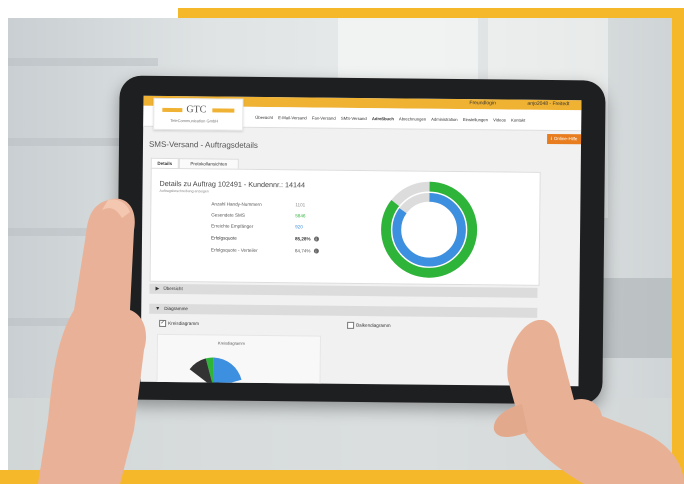 The height and width of the screenshot is (484, 684). Describe the element at coordinates (228, 215) in the screenshot. I see `row-label: Gesendete SMS` at that location.